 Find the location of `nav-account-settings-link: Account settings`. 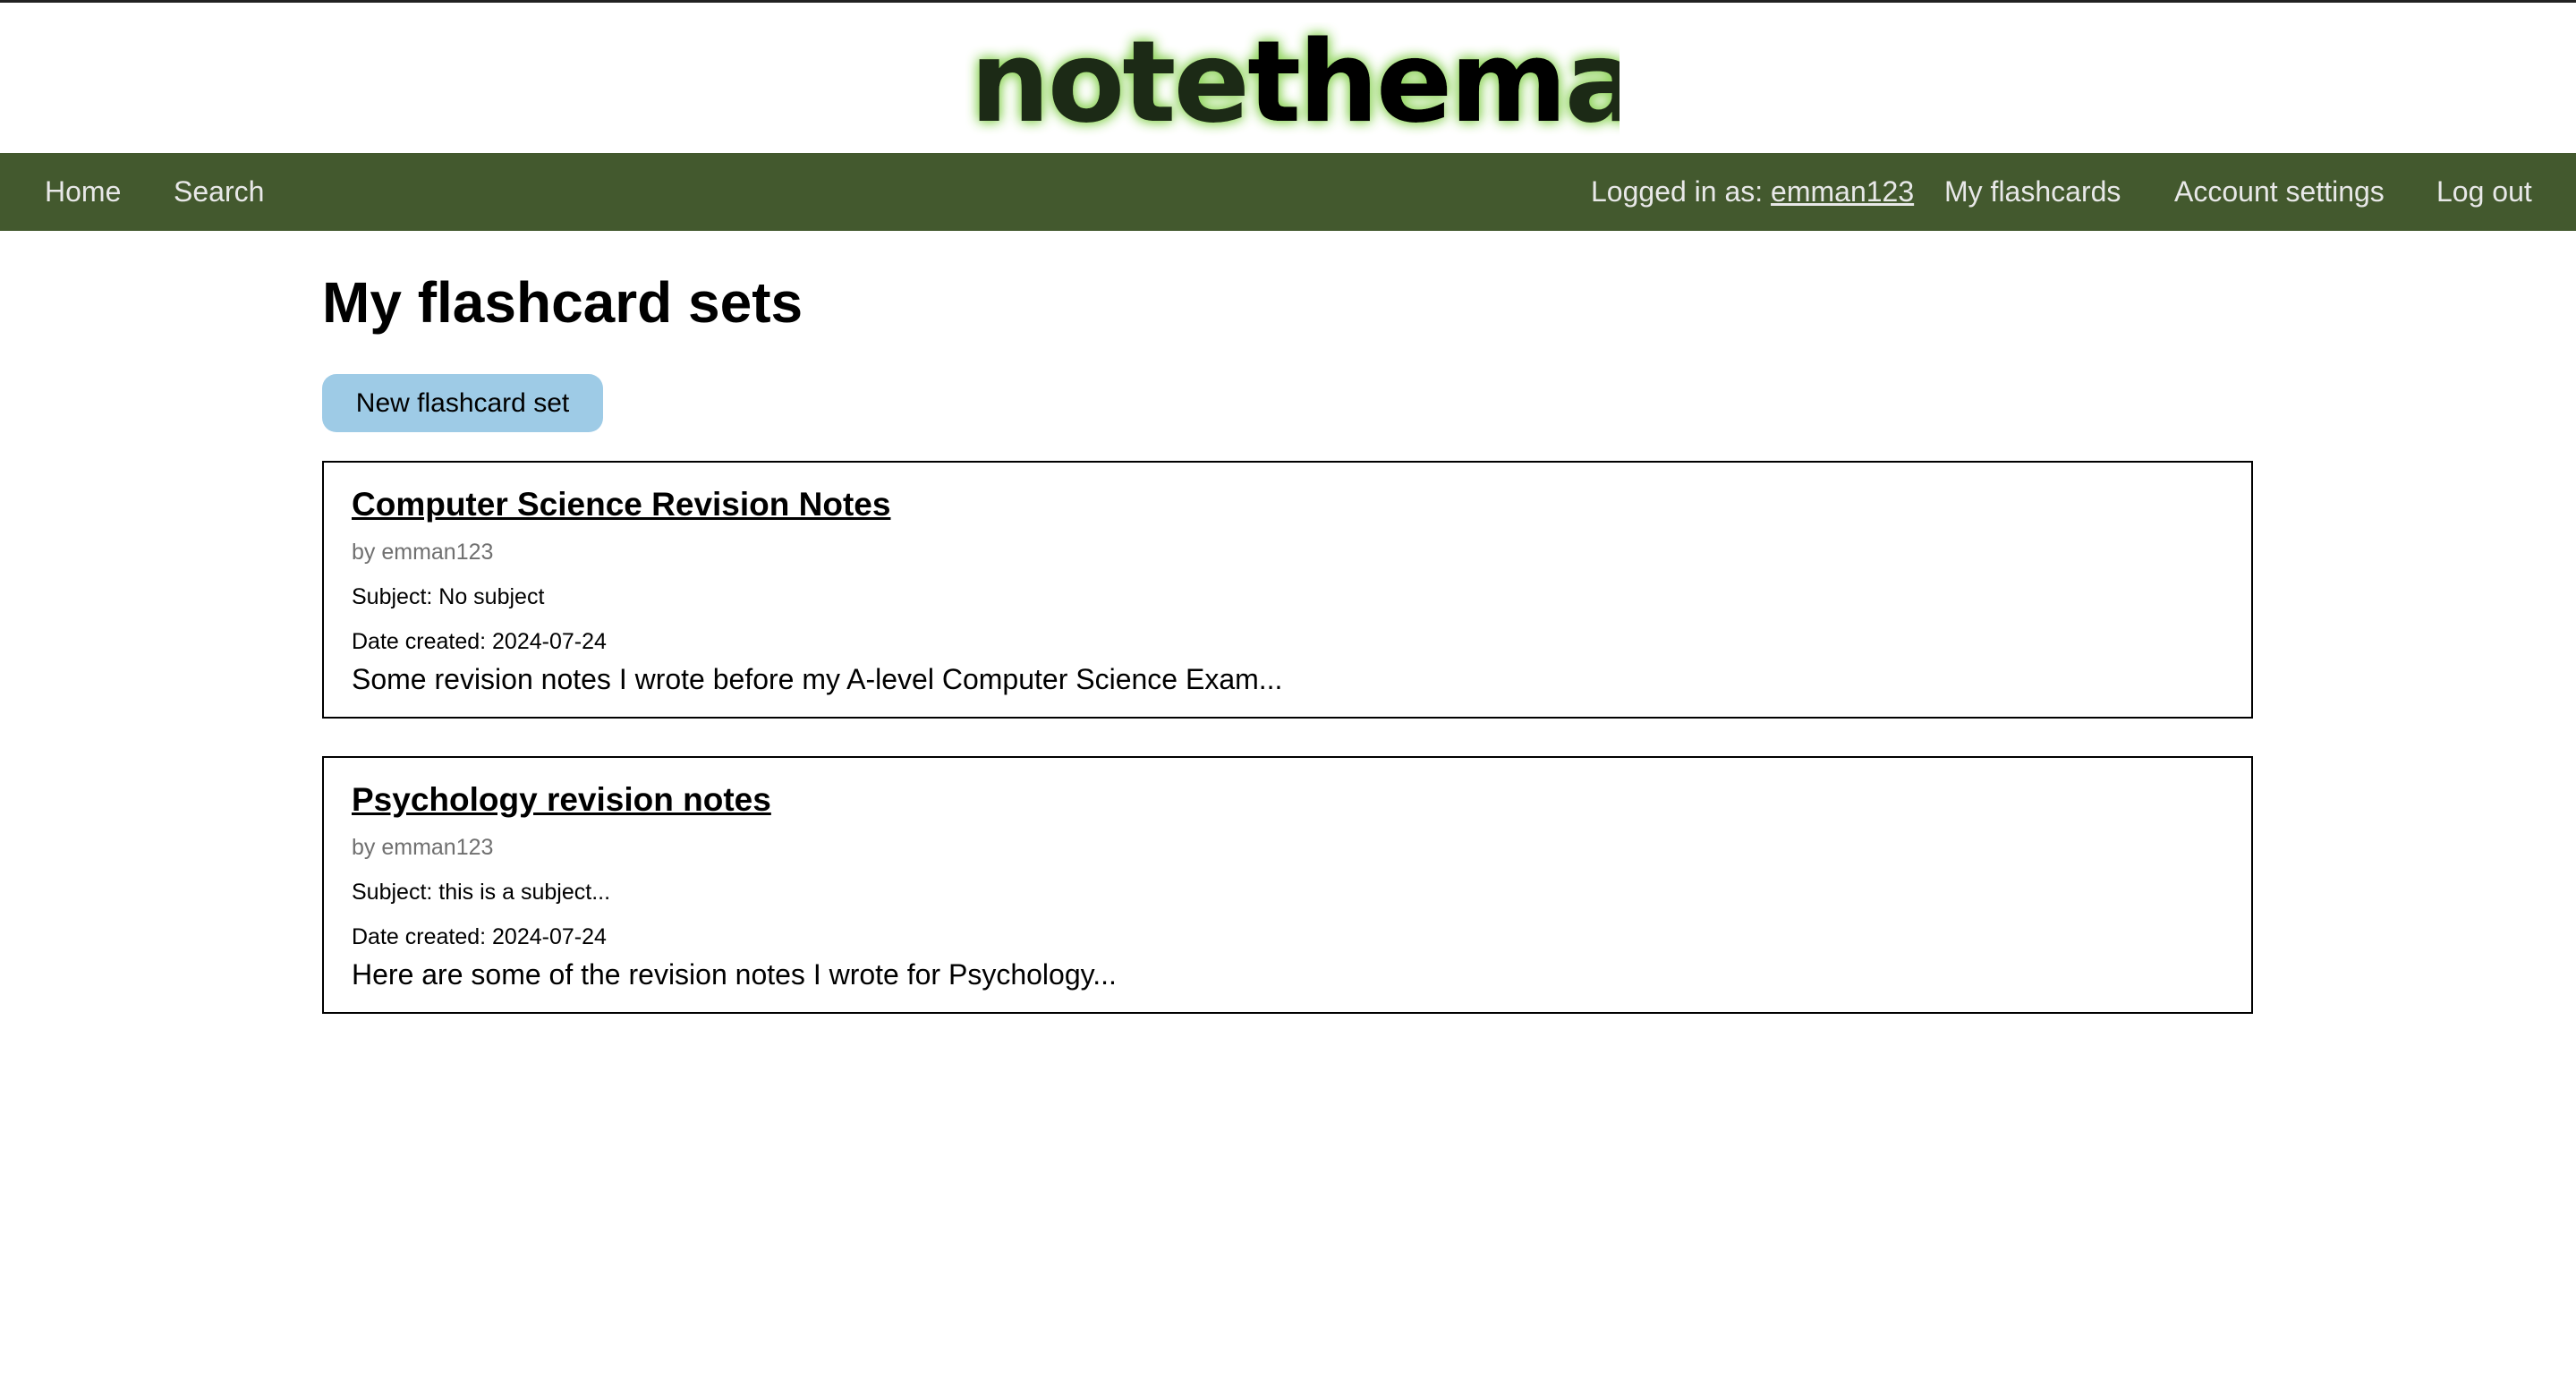

nav-account-settings-link: Account settings is located at coordinates (2279, 192).